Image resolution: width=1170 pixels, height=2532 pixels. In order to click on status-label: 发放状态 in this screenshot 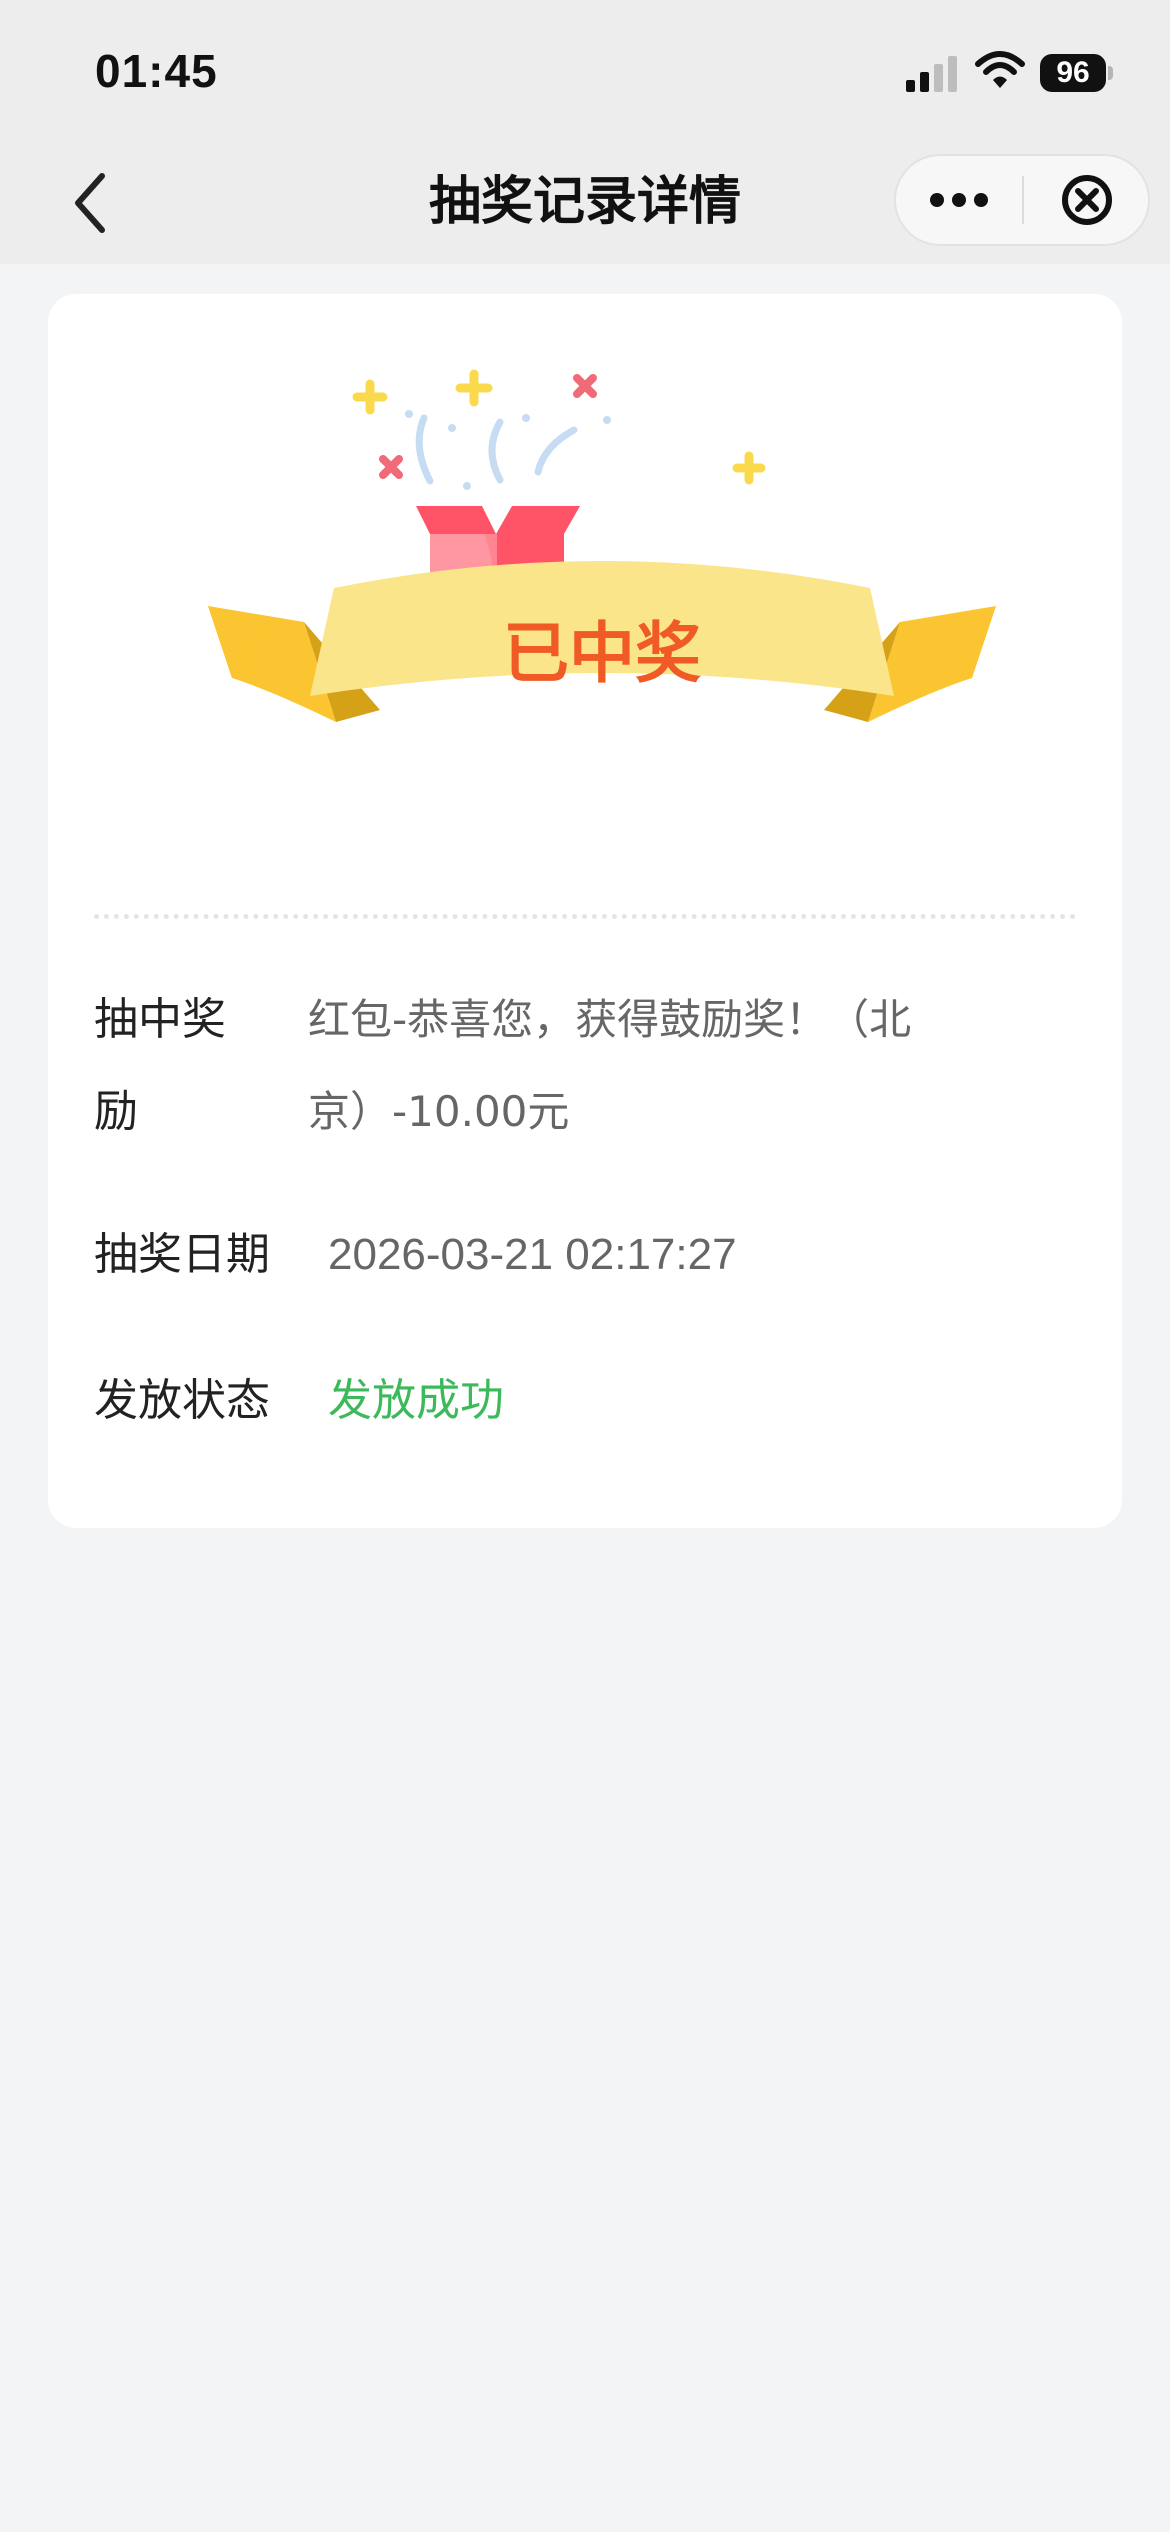, I will do `click(182, 1400)`.